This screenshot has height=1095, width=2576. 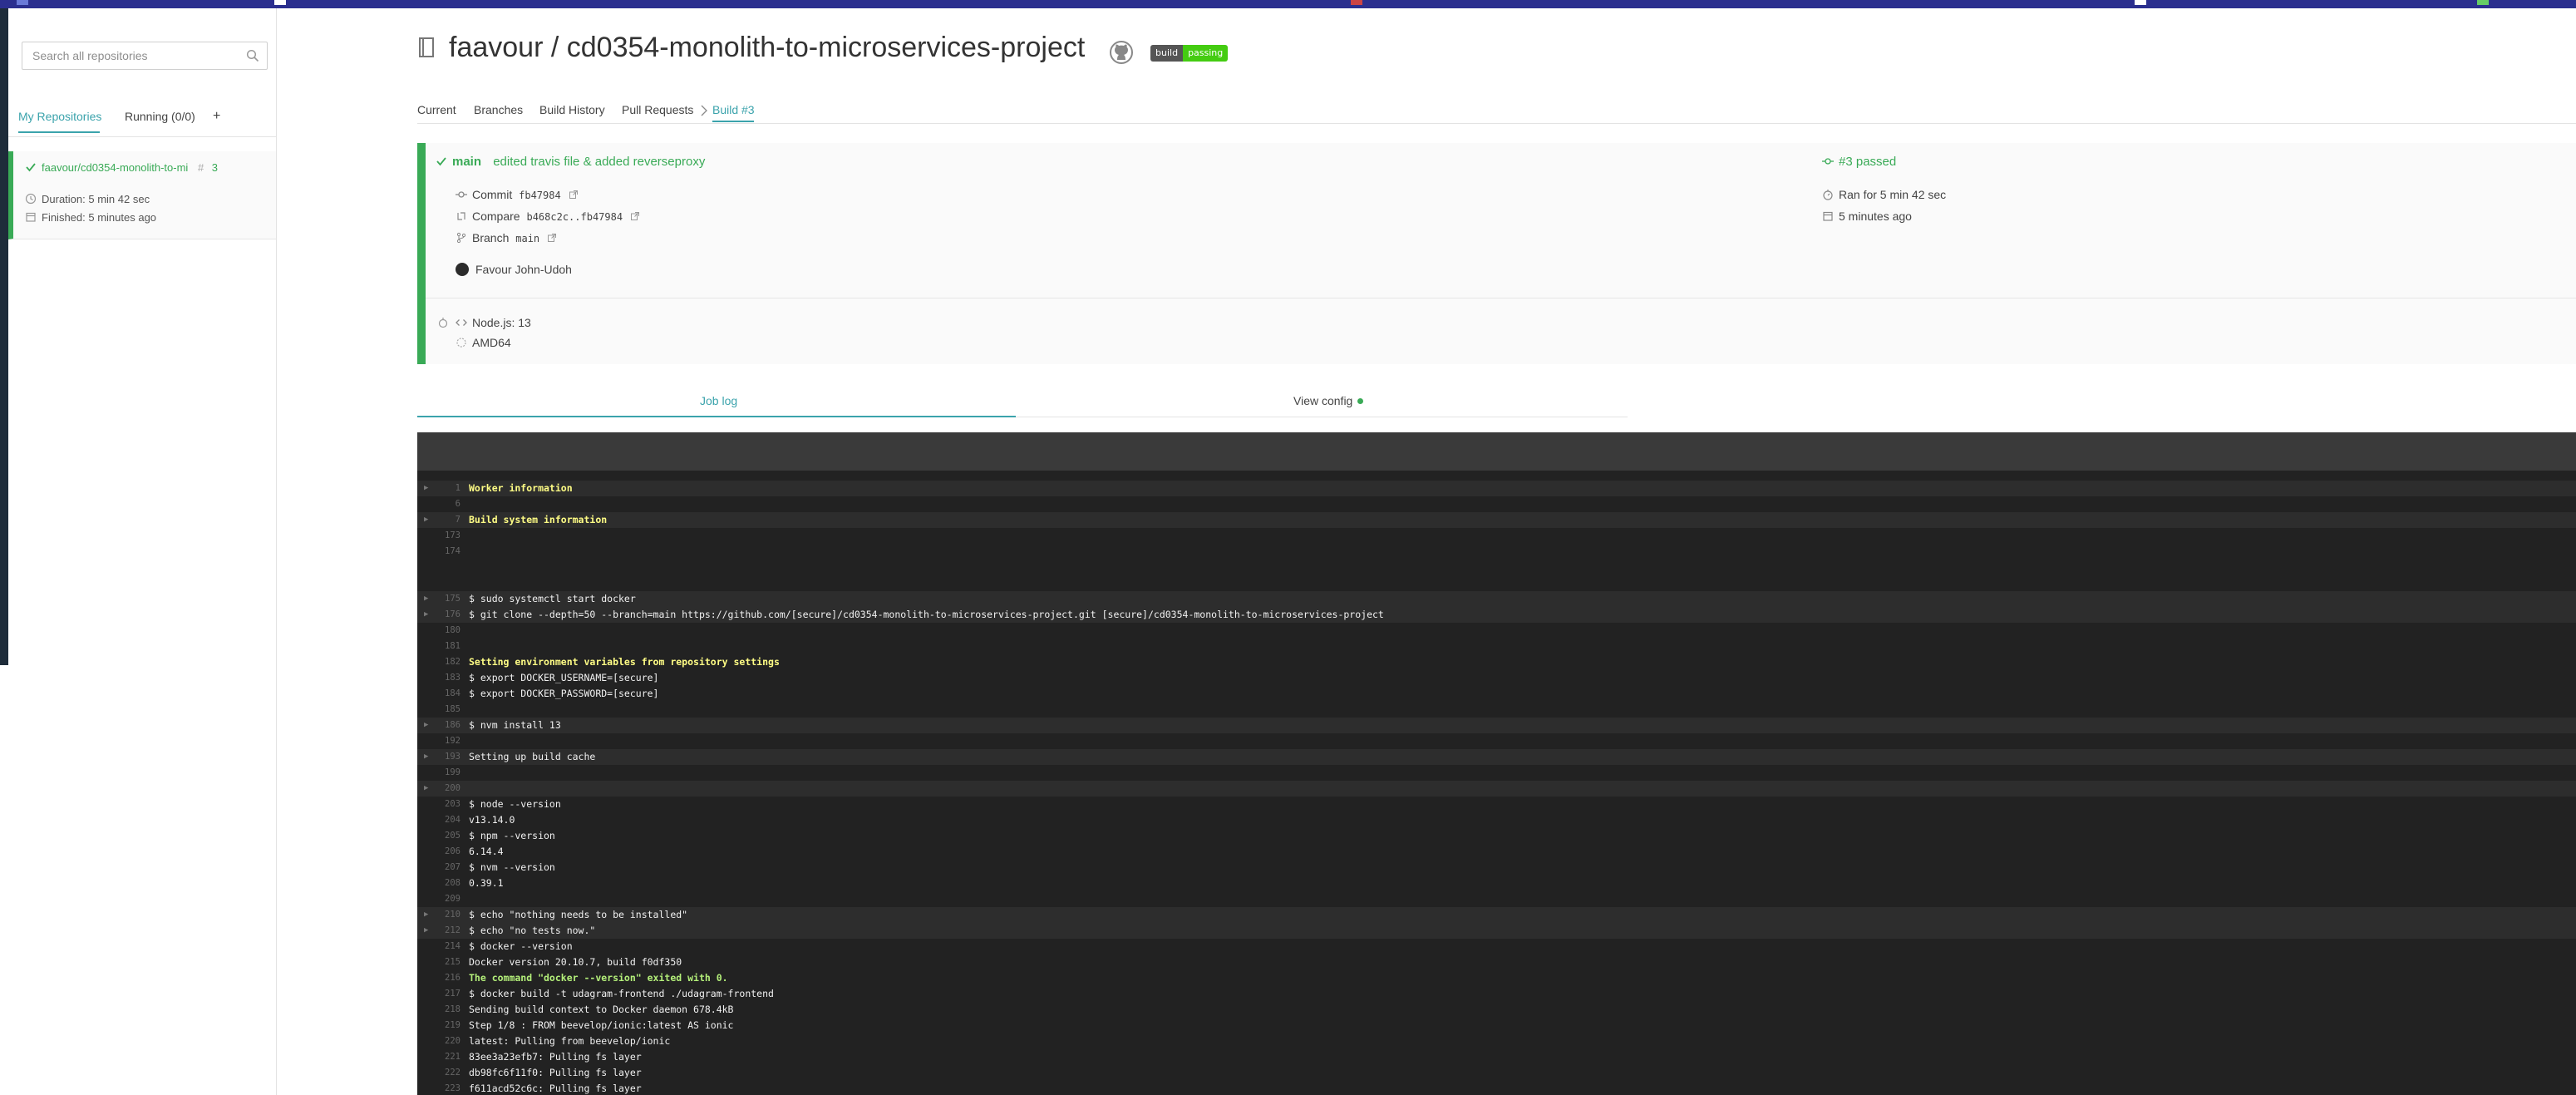 What do you see at coordinates (1496, 504) in the screenshot?
I see `log-line: 6` at bounding box center [1496, 504].